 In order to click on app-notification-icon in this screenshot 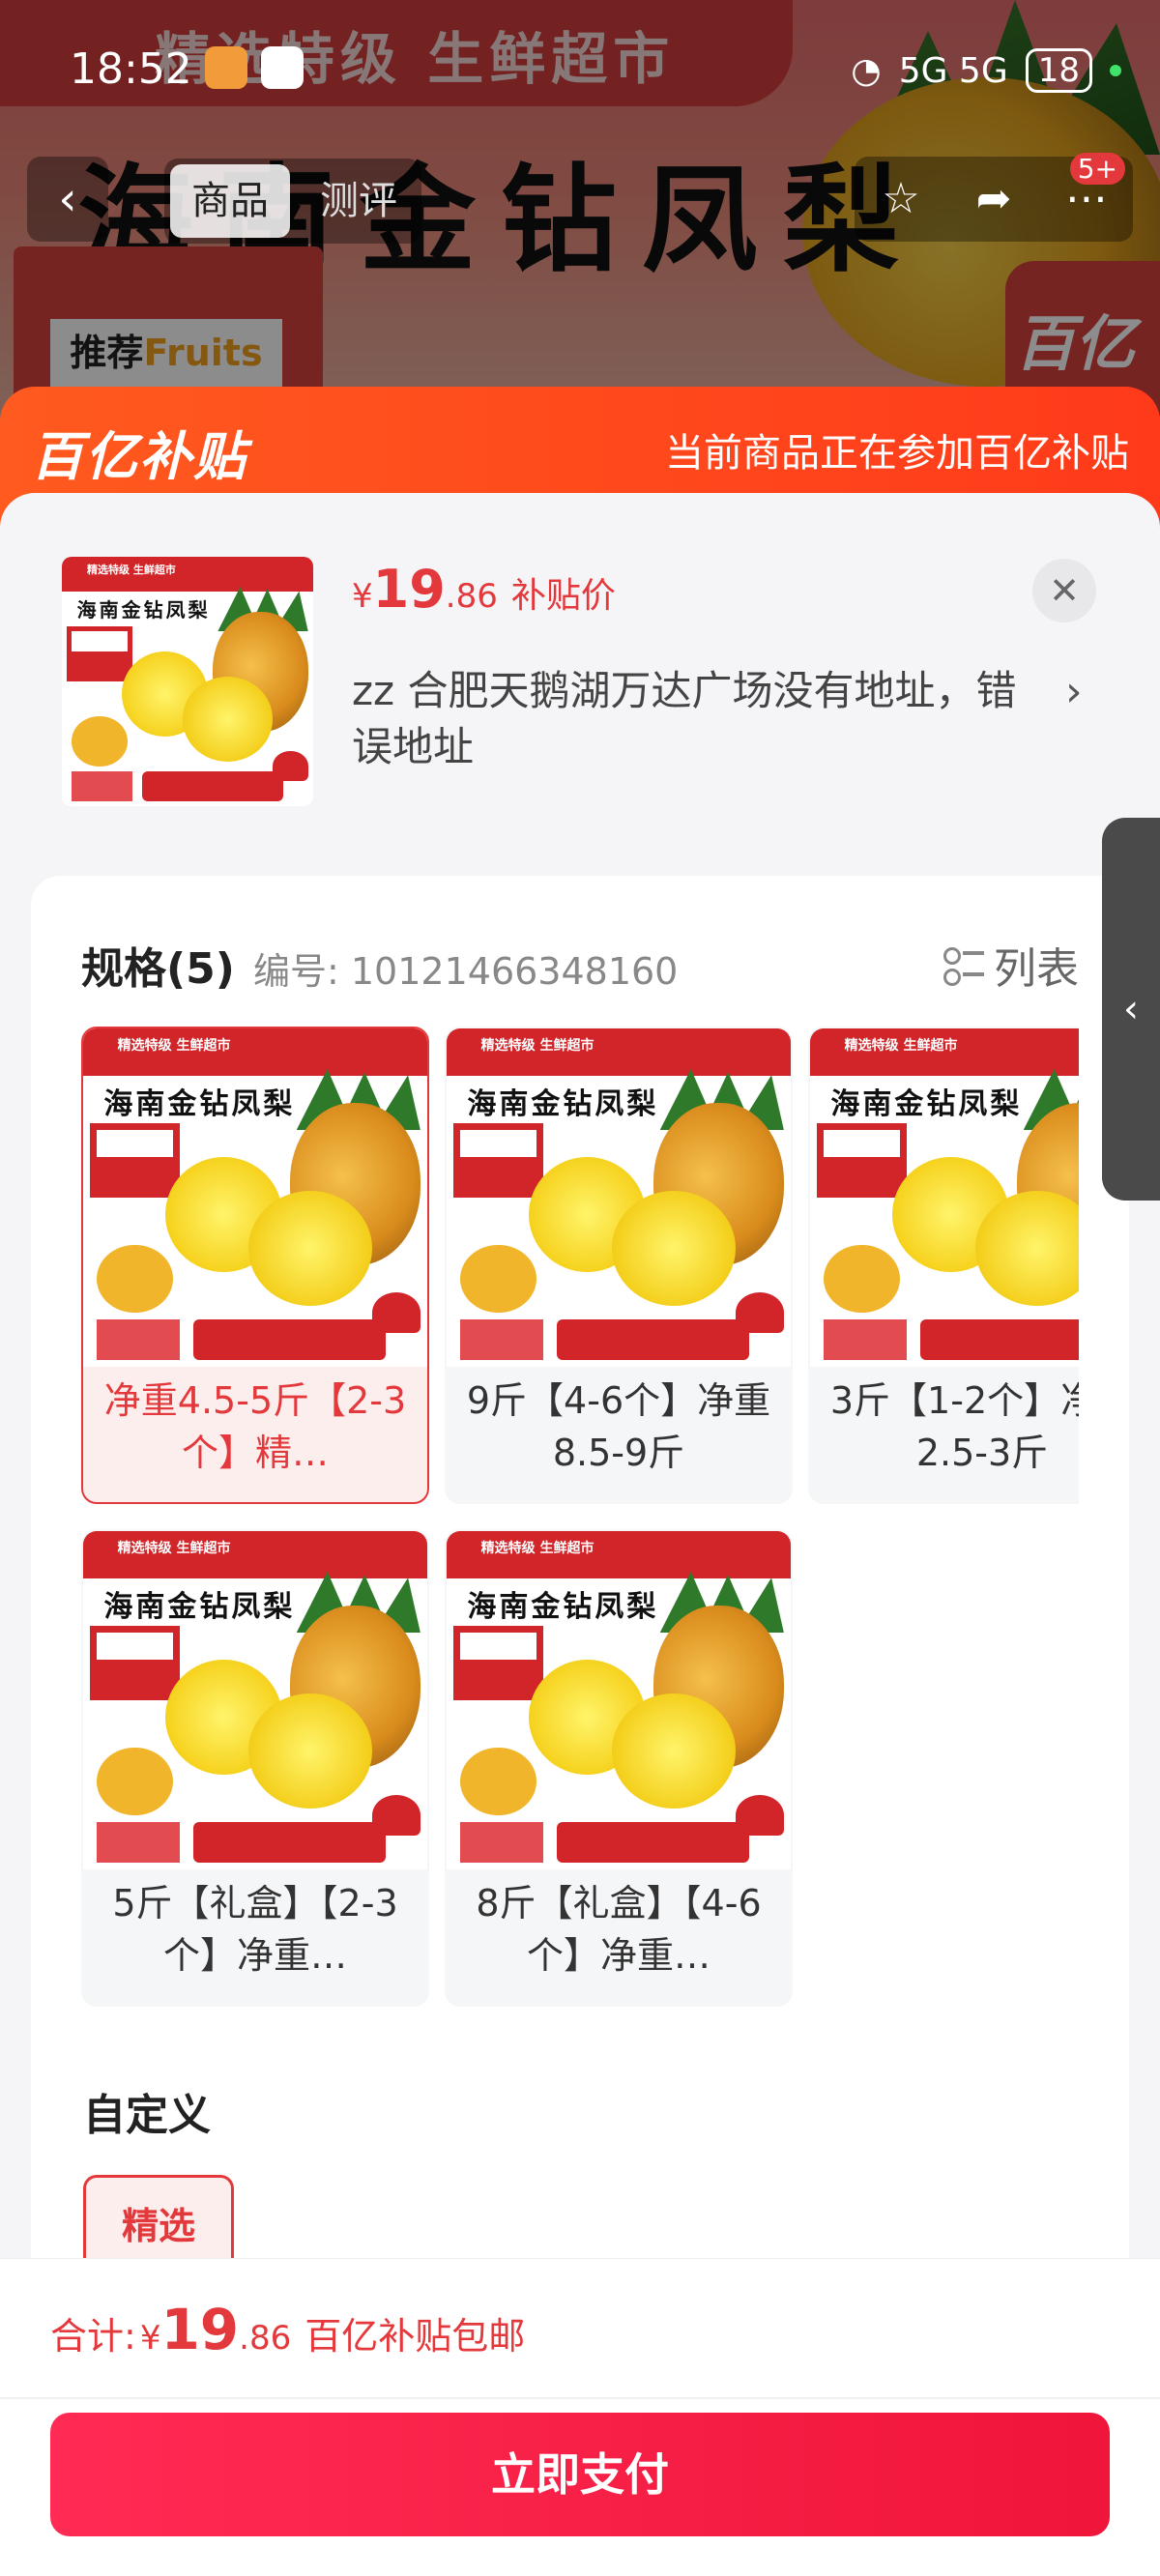, I will do `click(226, 67)`.